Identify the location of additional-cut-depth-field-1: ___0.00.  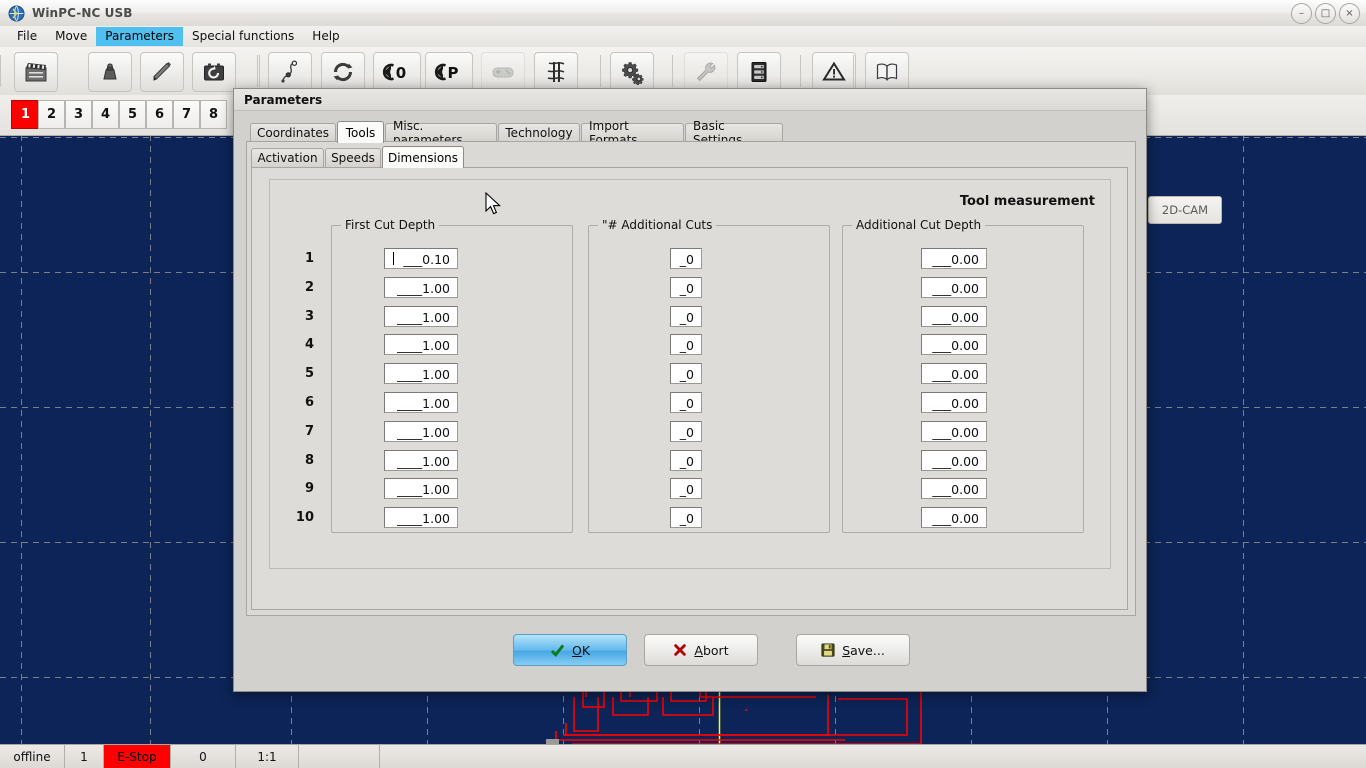
(954, 258).